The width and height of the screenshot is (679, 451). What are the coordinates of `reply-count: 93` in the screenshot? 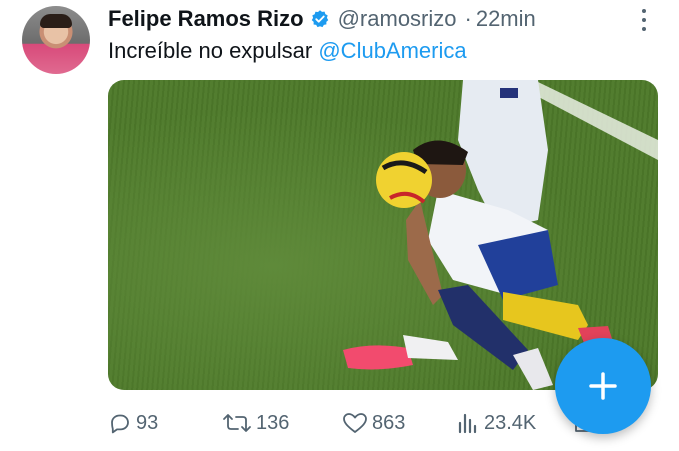 It's located at (147, 422).